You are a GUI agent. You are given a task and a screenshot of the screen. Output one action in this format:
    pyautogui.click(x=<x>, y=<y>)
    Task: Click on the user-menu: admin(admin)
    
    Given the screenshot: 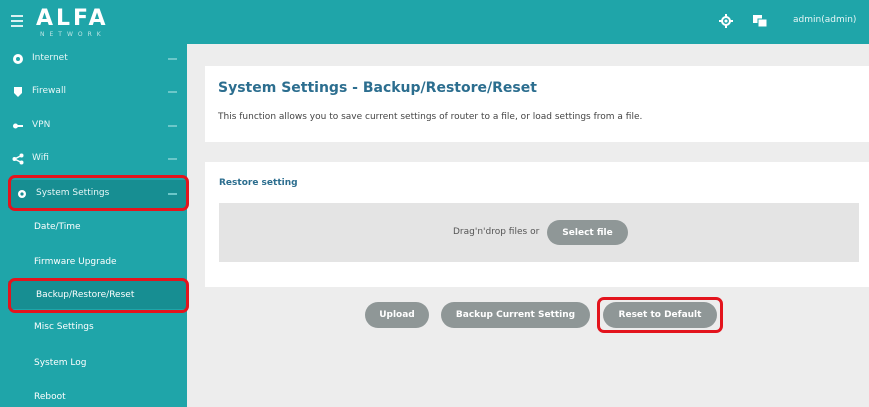 What is the action you would take?
    pyautogui.click(x=824, y=20)
    